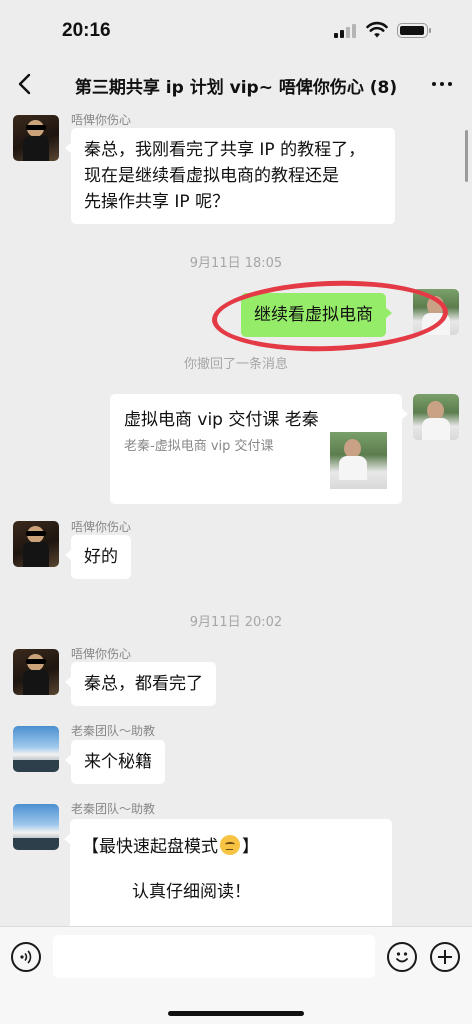  What do you see at coordinates (330, 316) in the screenshot?
I see `highlight-circle-annotation` at bounding box center [330, 316].